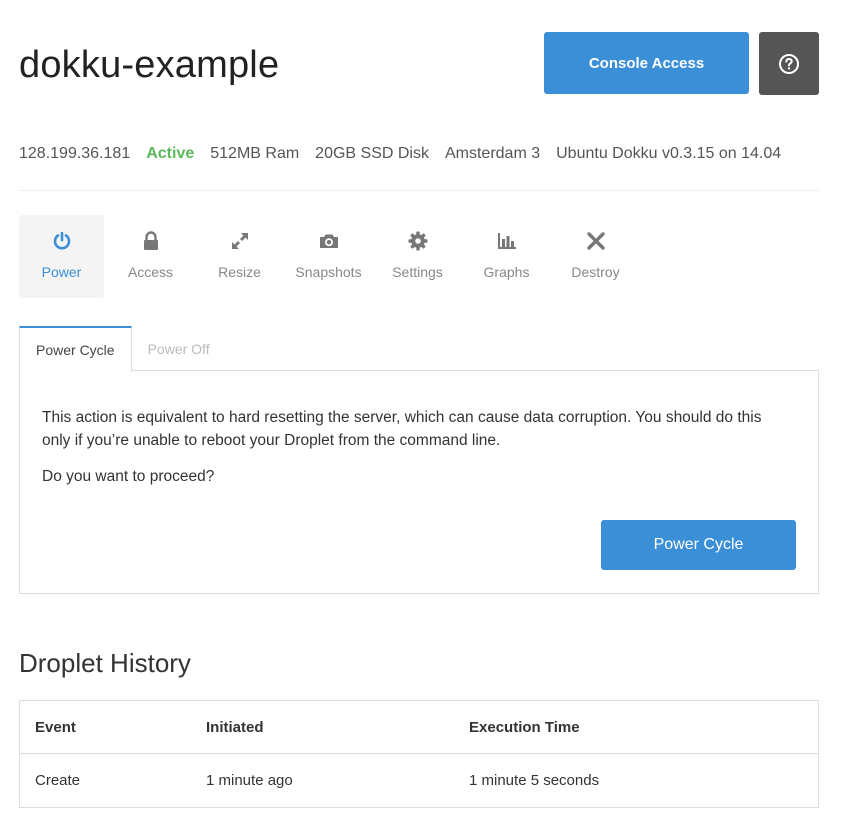  What do you see at coordinates (151, 241) in the screenshot?
I see `lock-icon` at bounding box center [151, 241].